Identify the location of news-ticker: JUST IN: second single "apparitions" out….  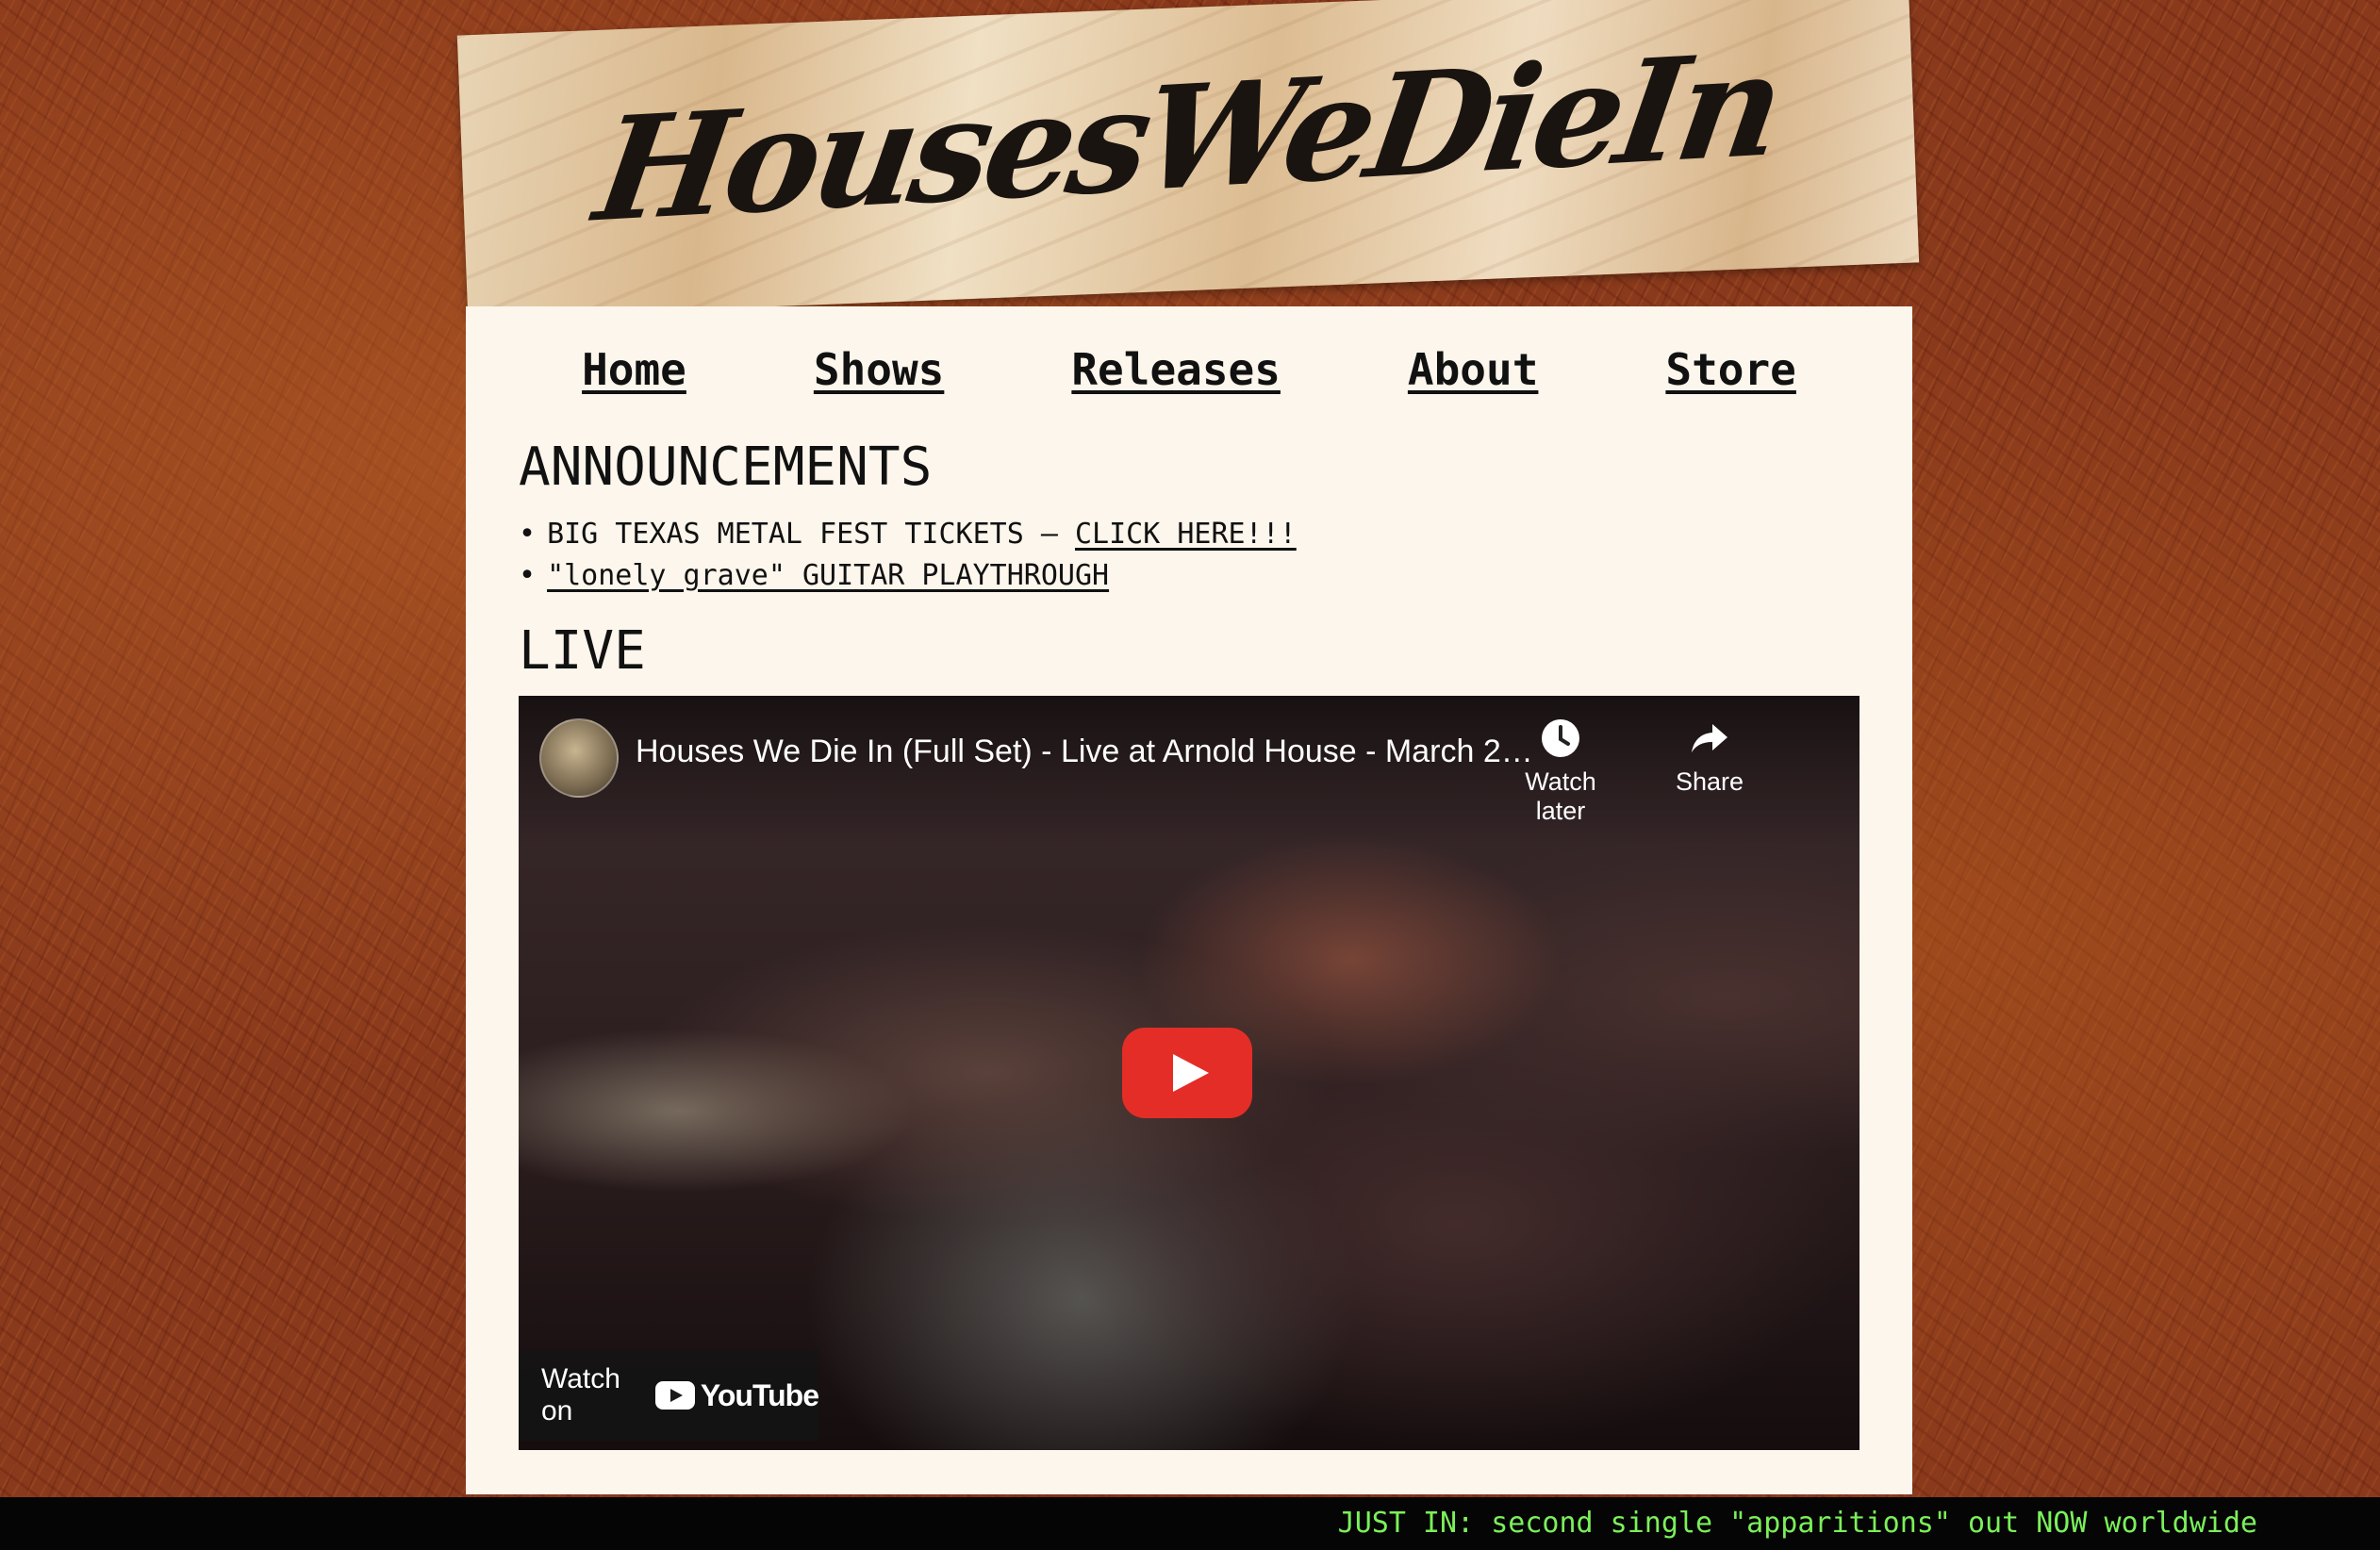
(1190, 1523).